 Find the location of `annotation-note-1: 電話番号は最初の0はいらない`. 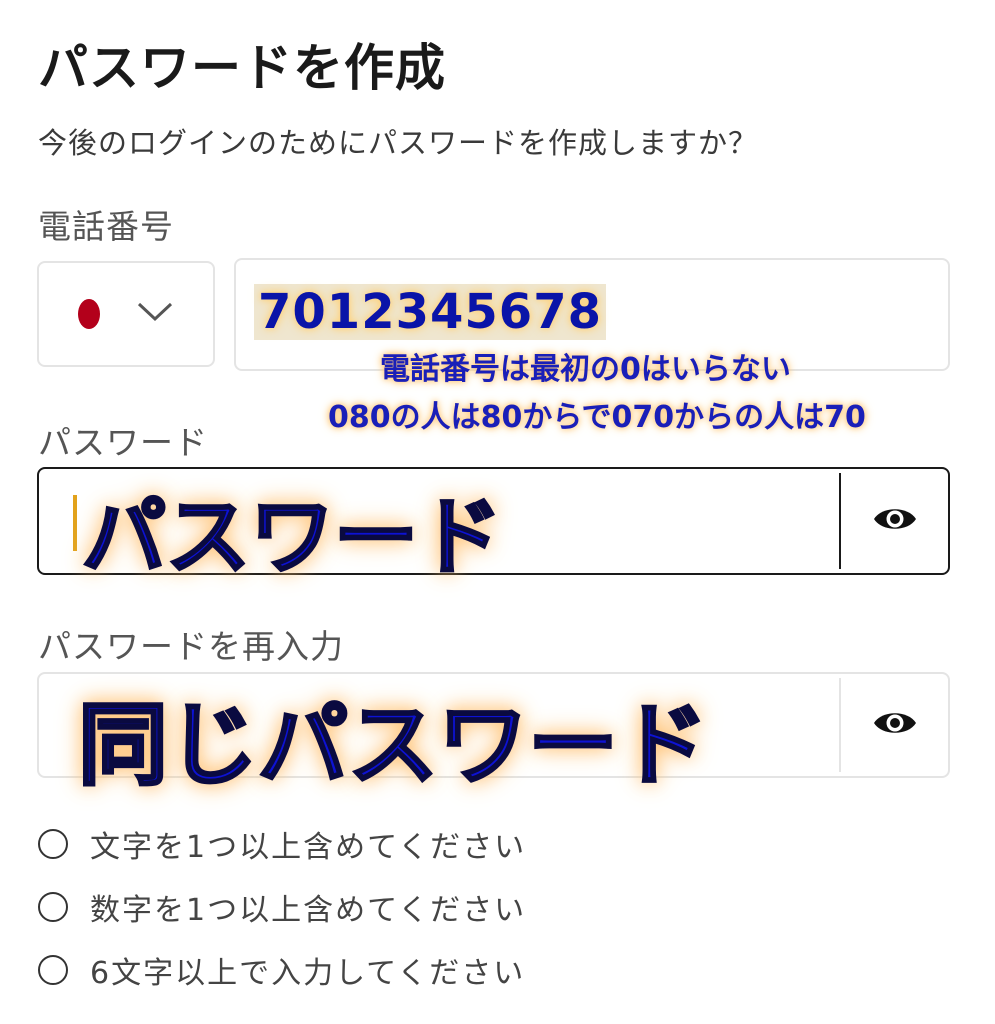

annotation-note-1: 電話番号は最初の0はいらない is located at coordinates (585, 369).